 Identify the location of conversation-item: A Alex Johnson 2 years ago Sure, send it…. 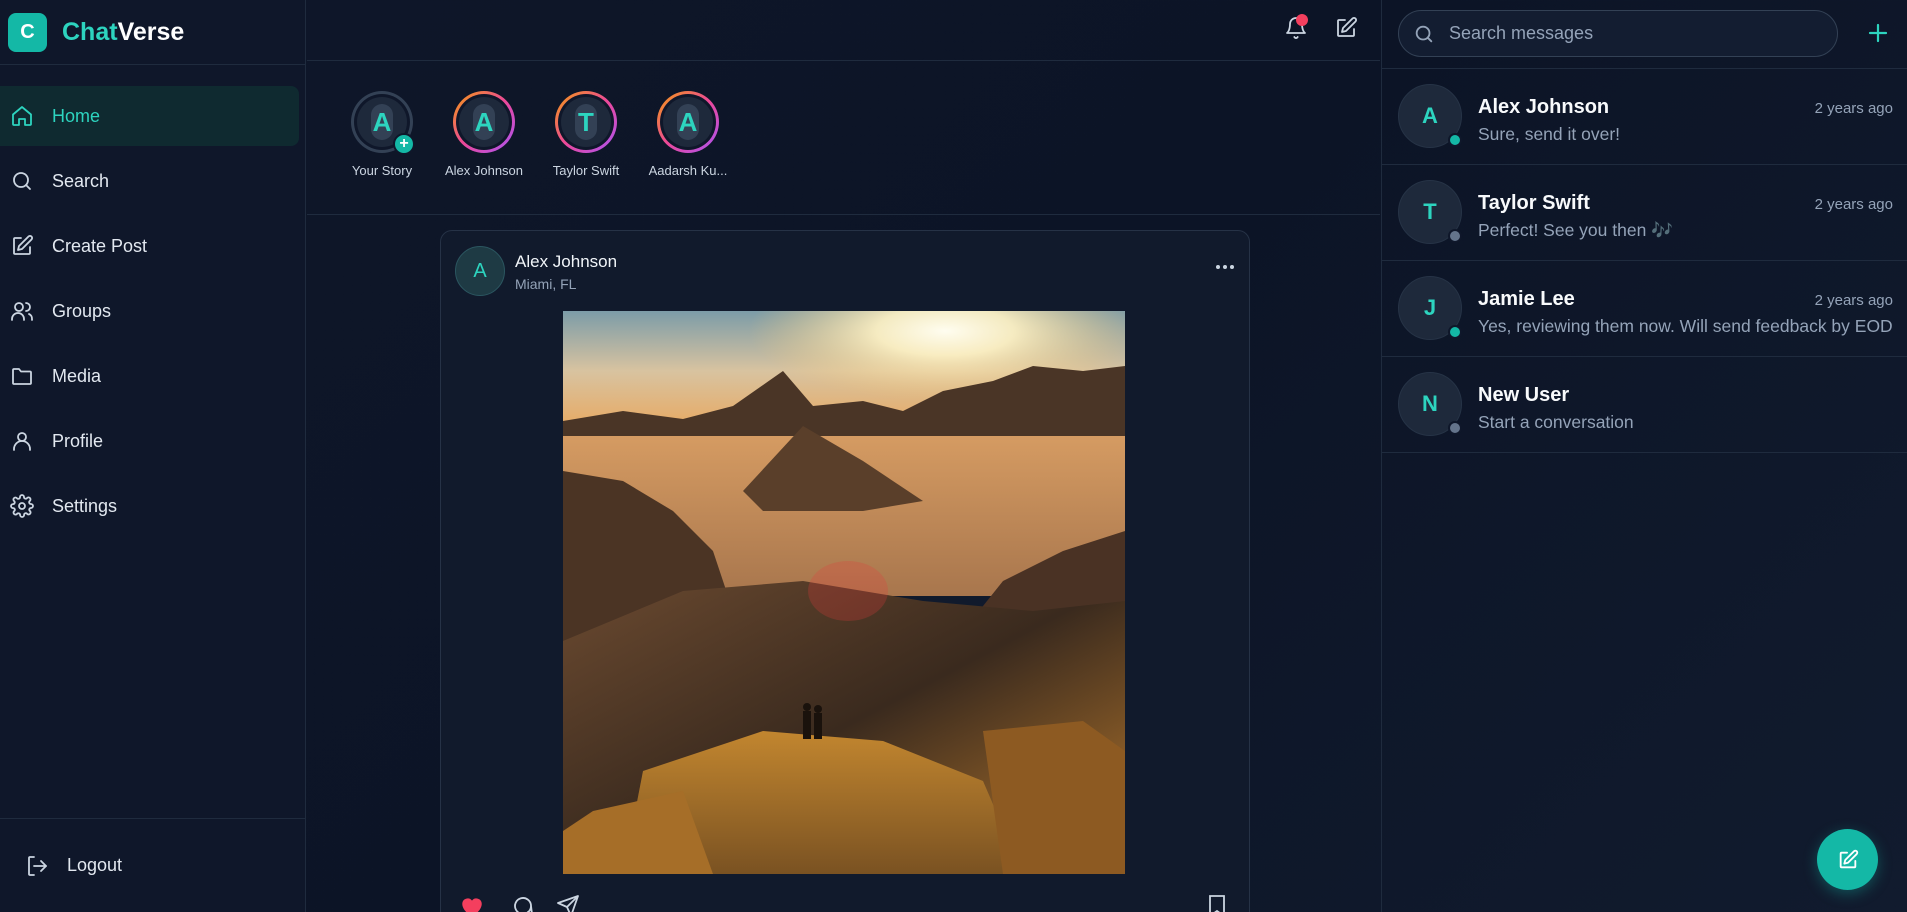
(1644, 117).